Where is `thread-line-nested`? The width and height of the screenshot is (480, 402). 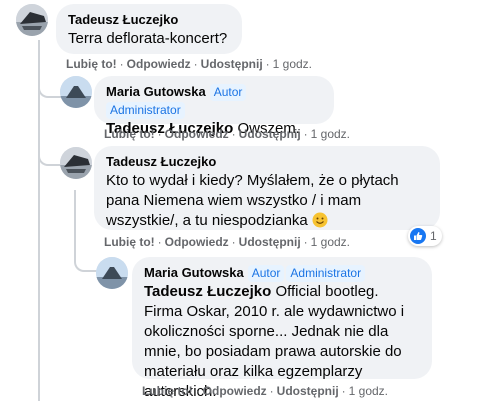 thread-line-nested is located at coordinates (75, 217).